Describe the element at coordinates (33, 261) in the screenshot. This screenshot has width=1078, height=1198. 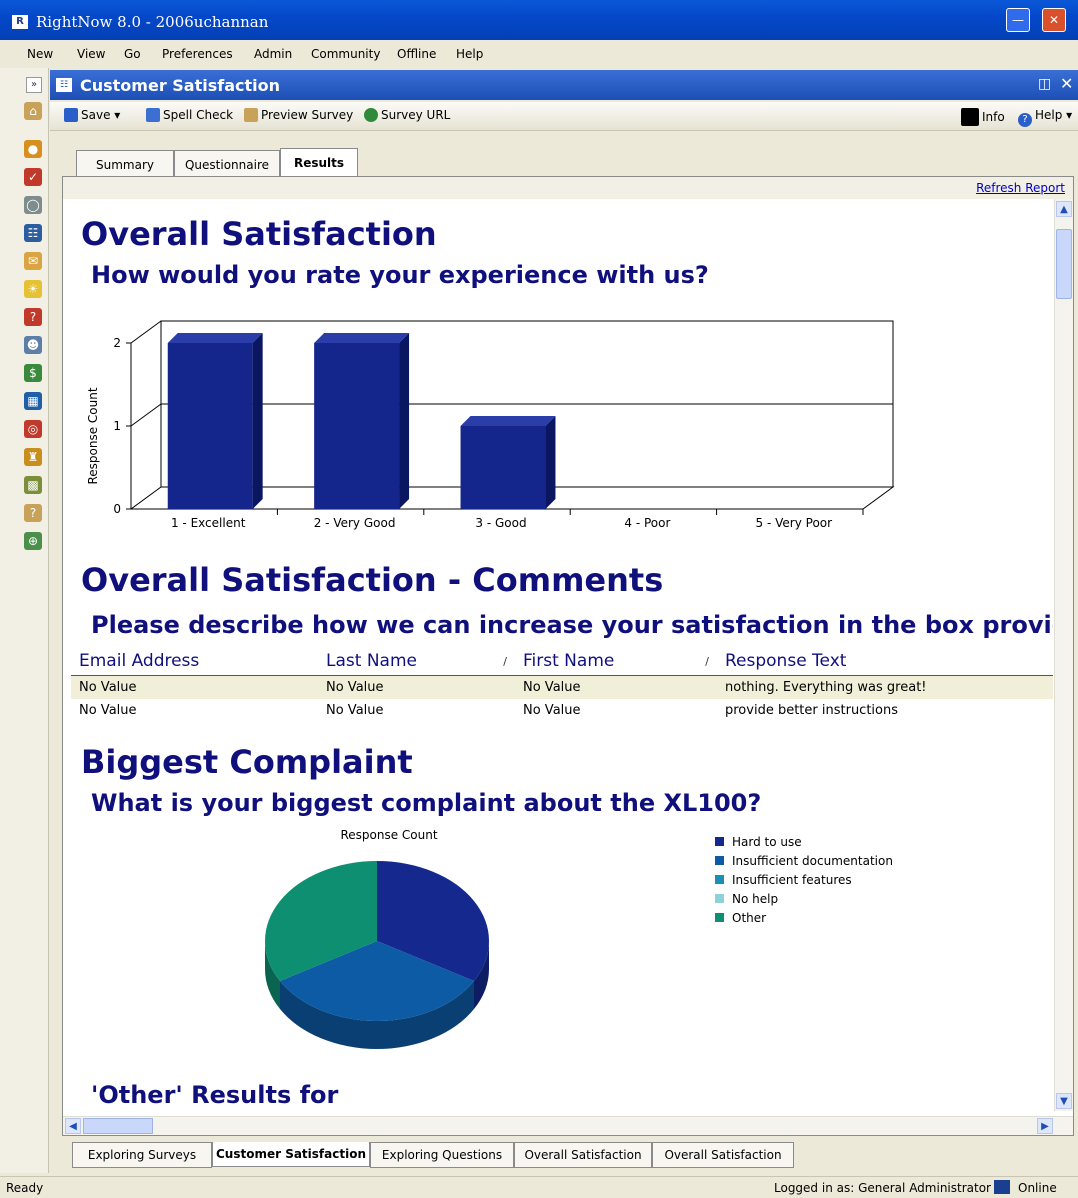
I see `mail-icon: ✉` at that location.